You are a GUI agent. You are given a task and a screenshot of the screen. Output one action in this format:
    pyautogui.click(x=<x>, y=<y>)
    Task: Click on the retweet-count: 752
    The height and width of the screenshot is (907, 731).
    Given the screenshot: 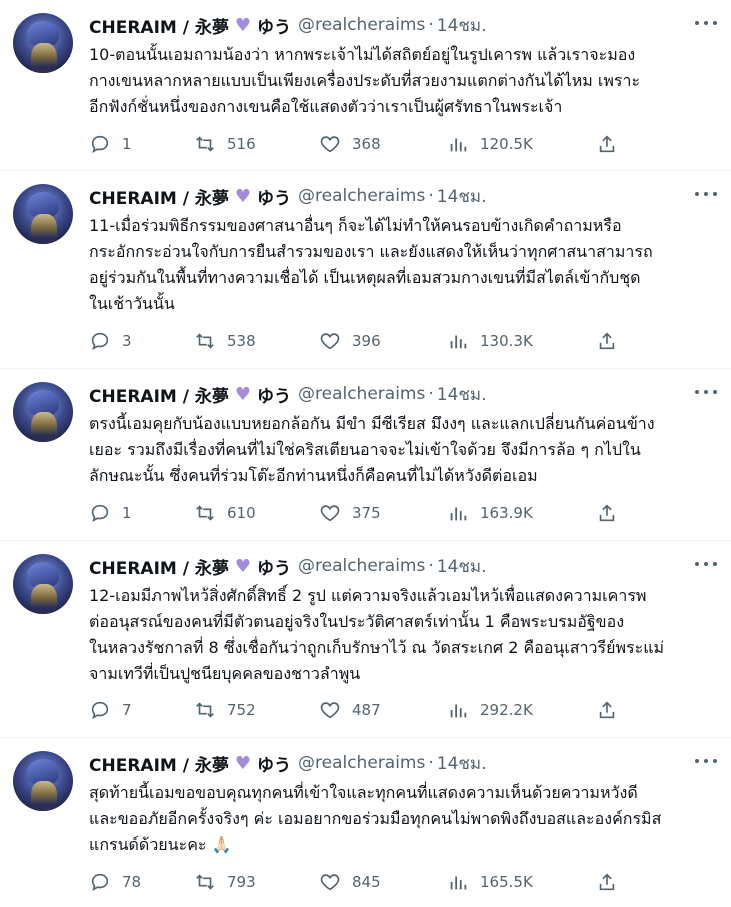 What is the action you would take?
    pyautogui.click(x=241, y=710)
    